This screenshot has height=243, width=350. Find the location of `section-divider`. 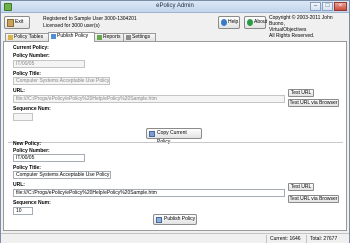

section-divider is located at coordinates (175, 142).